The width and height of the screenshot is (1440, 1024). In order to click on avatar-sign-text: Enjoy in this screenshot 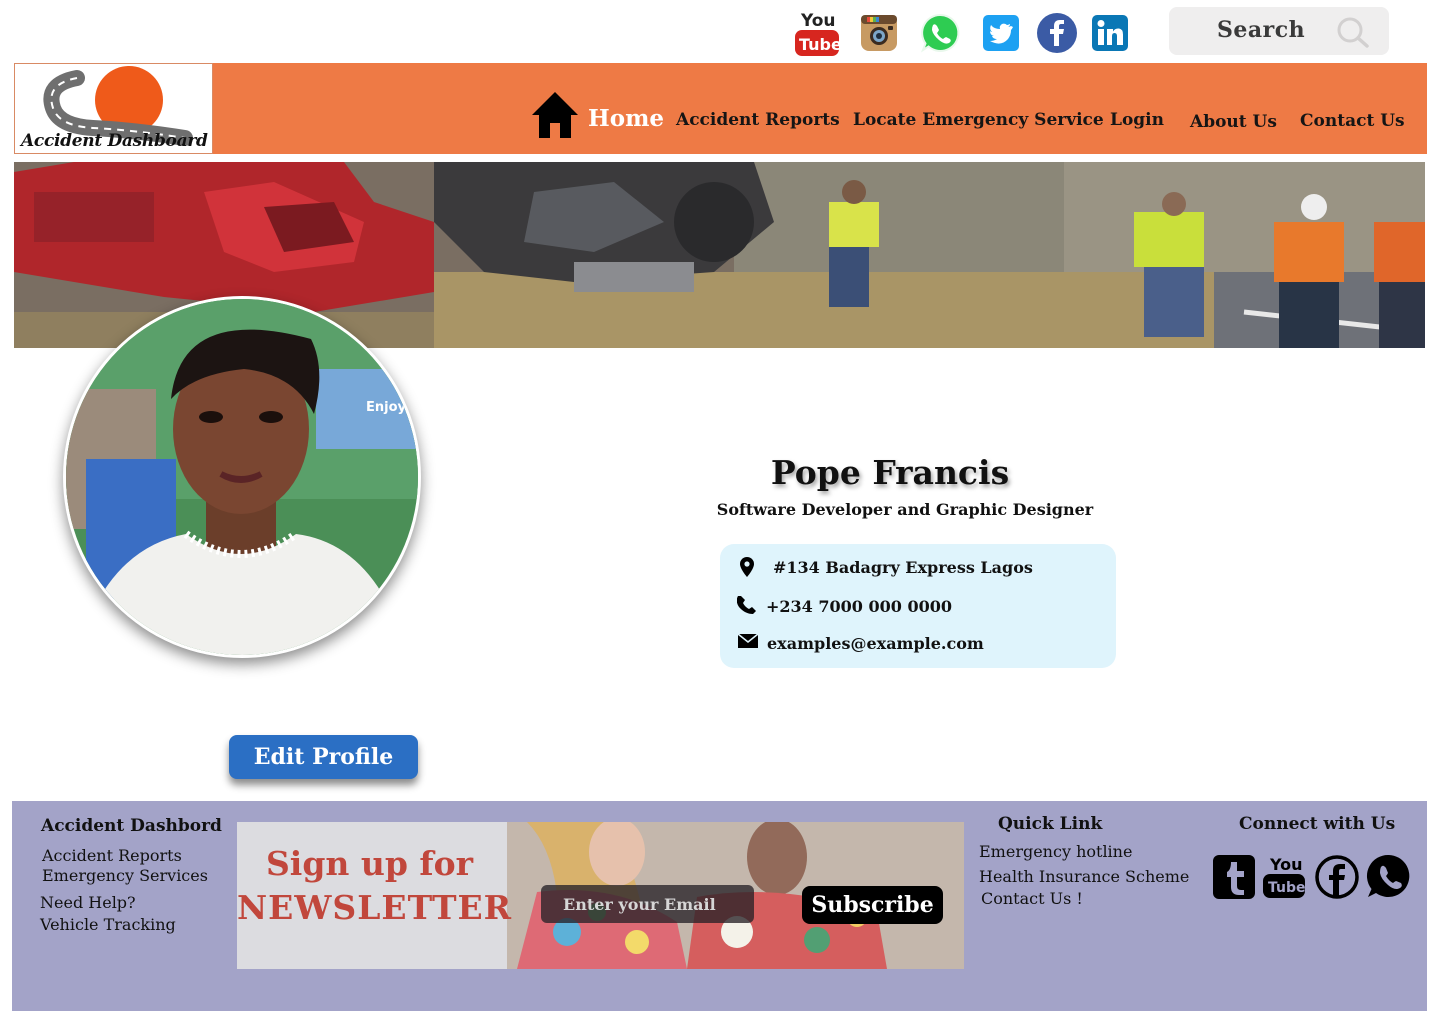, I will do `click(386, 407)`.